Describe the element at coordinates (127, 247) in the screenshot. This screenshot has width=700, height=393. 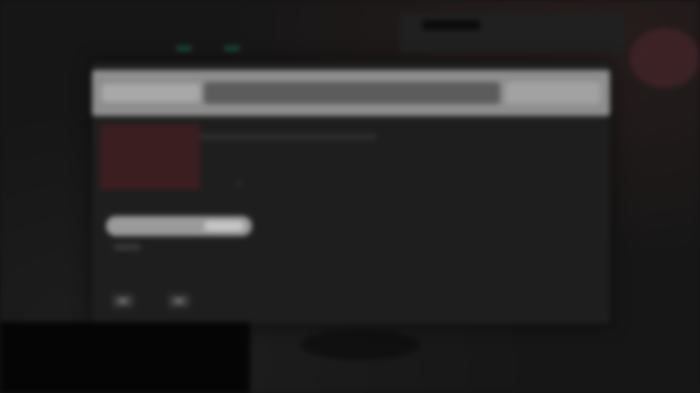
I see `pill-caption` at that location.